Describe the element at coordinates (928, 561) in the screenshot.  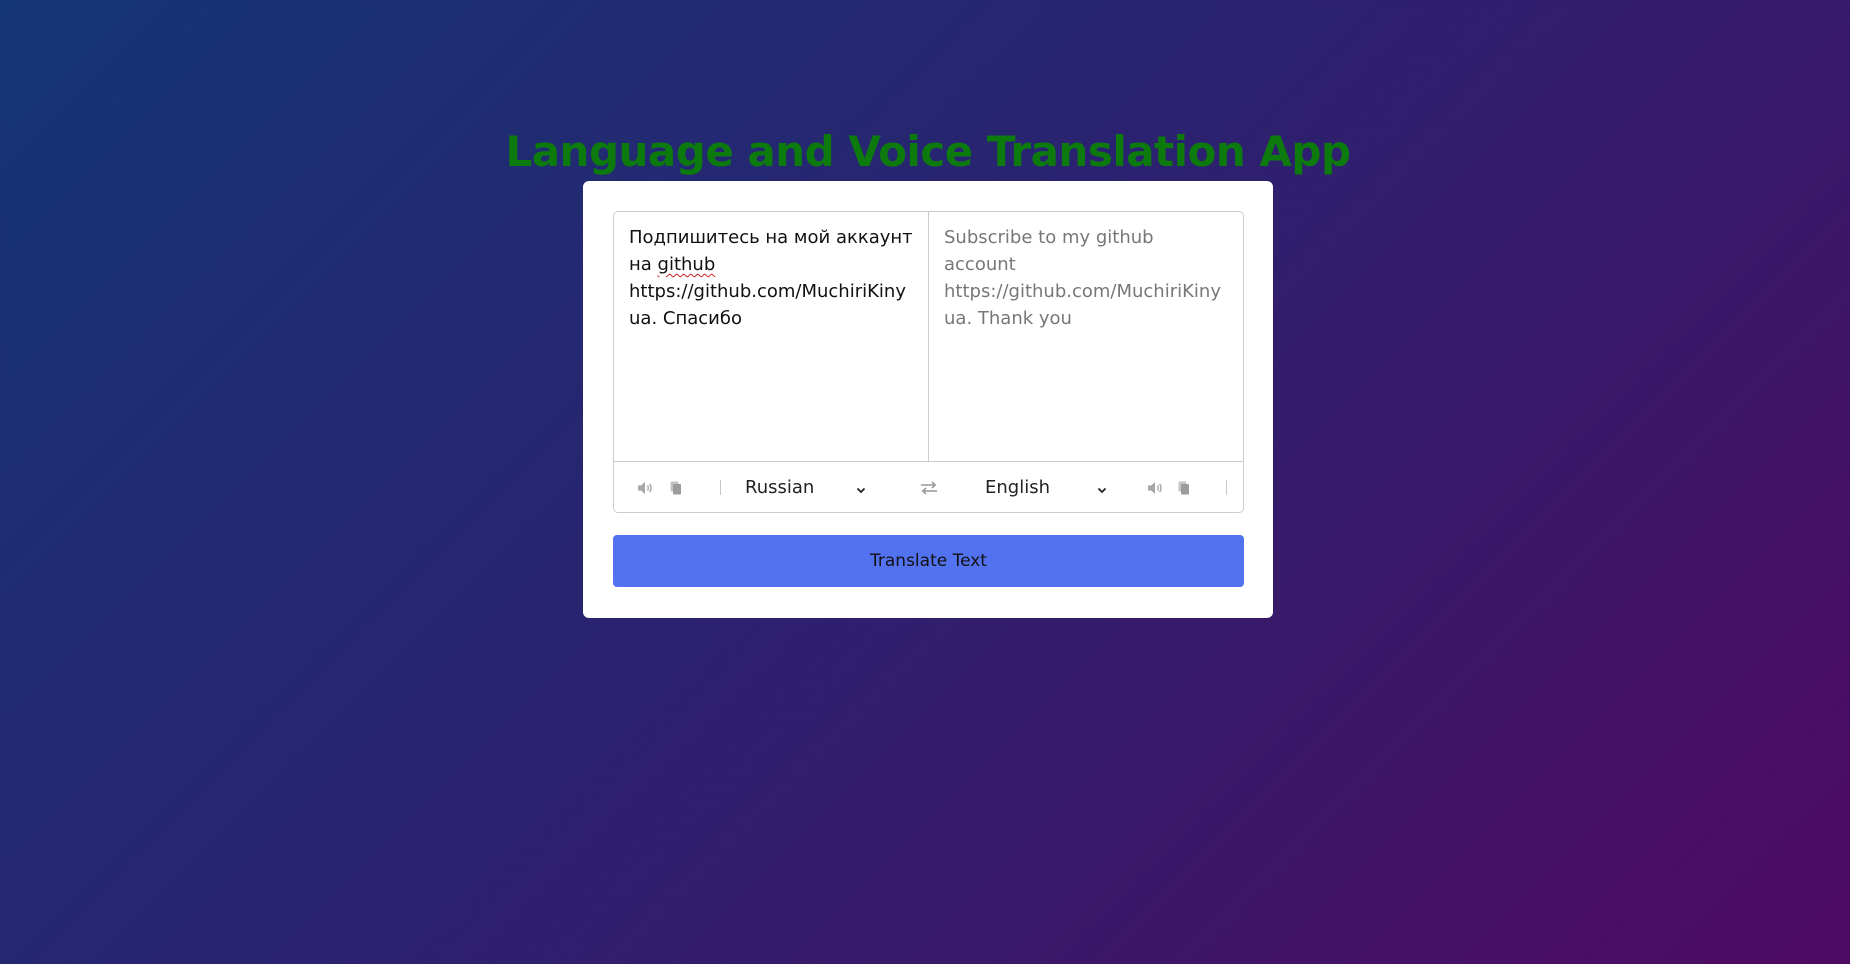
I see `translate-button: Translate Text` at that location.